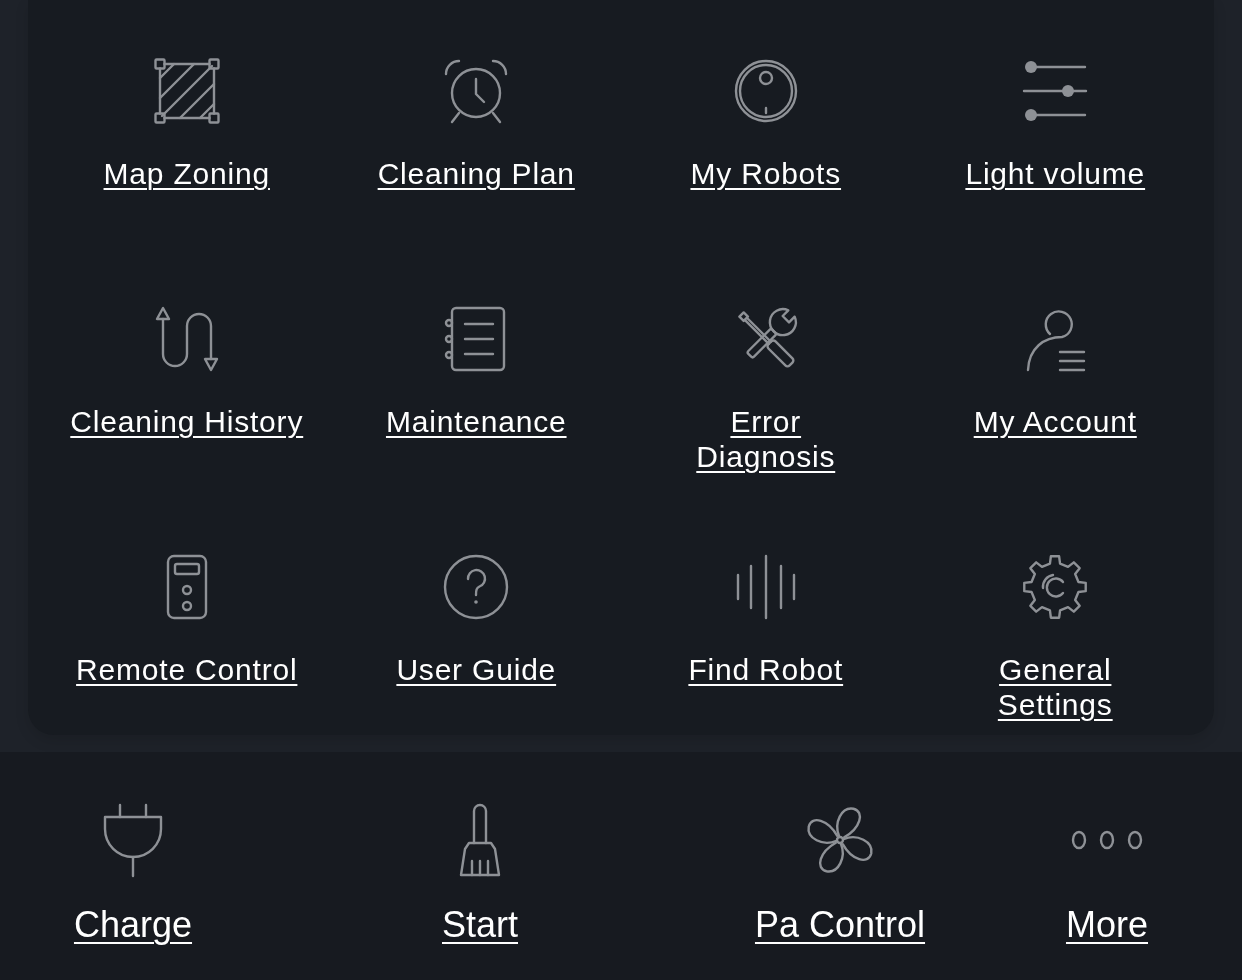 Image resolution: width=1242 pixels, height=980 pixels. Describe the element at coordinates (1107, 875) in the screenshot. I see `action-button: More` at that location.